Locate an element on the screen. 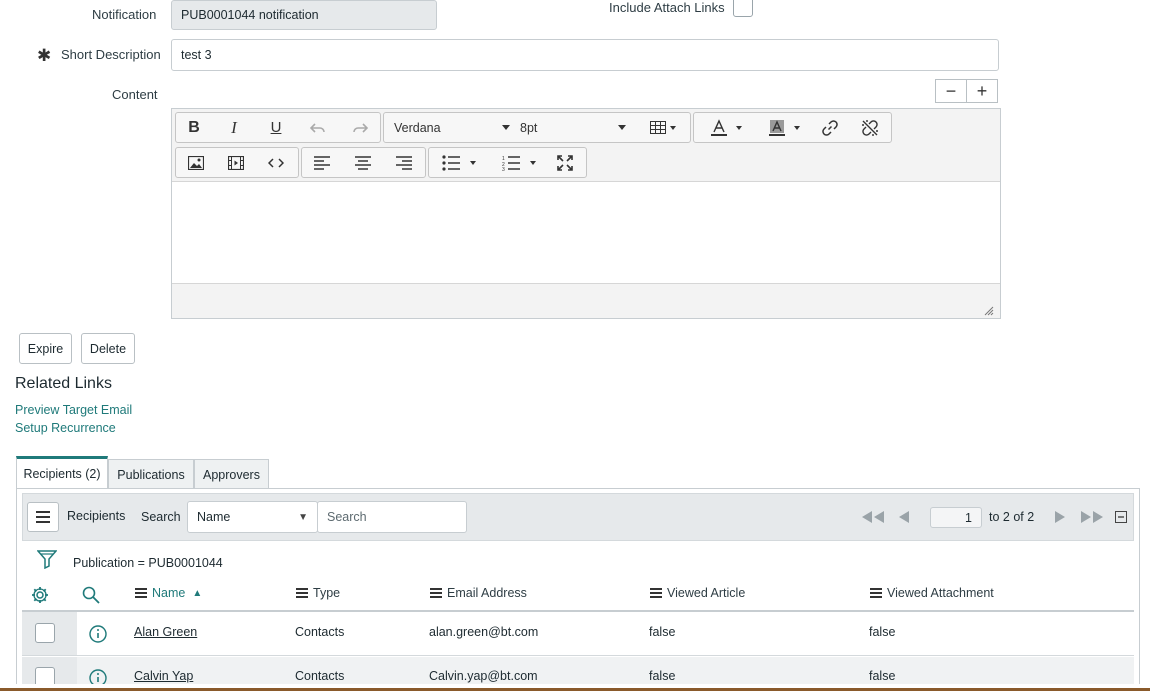  search-field-value: Name is located at coordinates (214, 517).